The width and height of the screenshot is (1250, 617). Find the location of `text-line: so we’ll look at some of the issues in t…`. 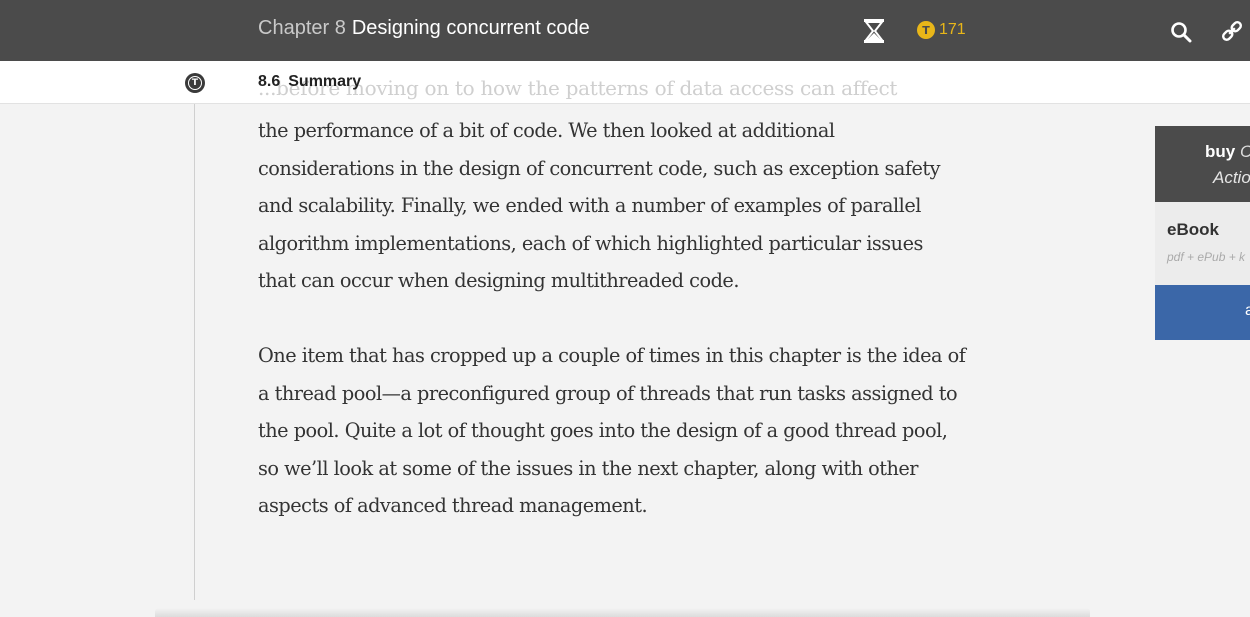

text-line: so we’ll look at some of the issues in t… is located at coordinates (588, 468).